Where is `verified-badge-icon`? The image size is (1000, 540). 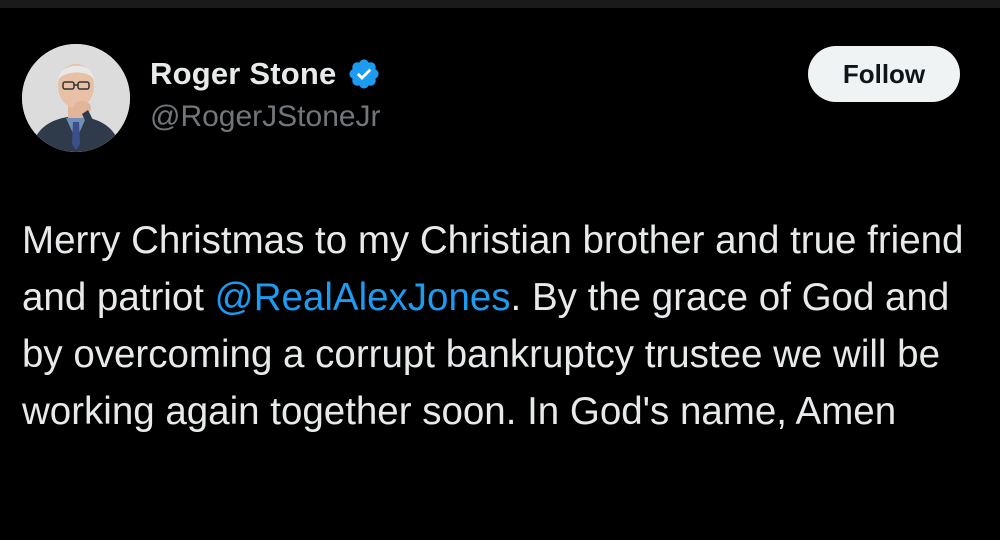
verified-badge-icon is located at coordinates (364, 74).